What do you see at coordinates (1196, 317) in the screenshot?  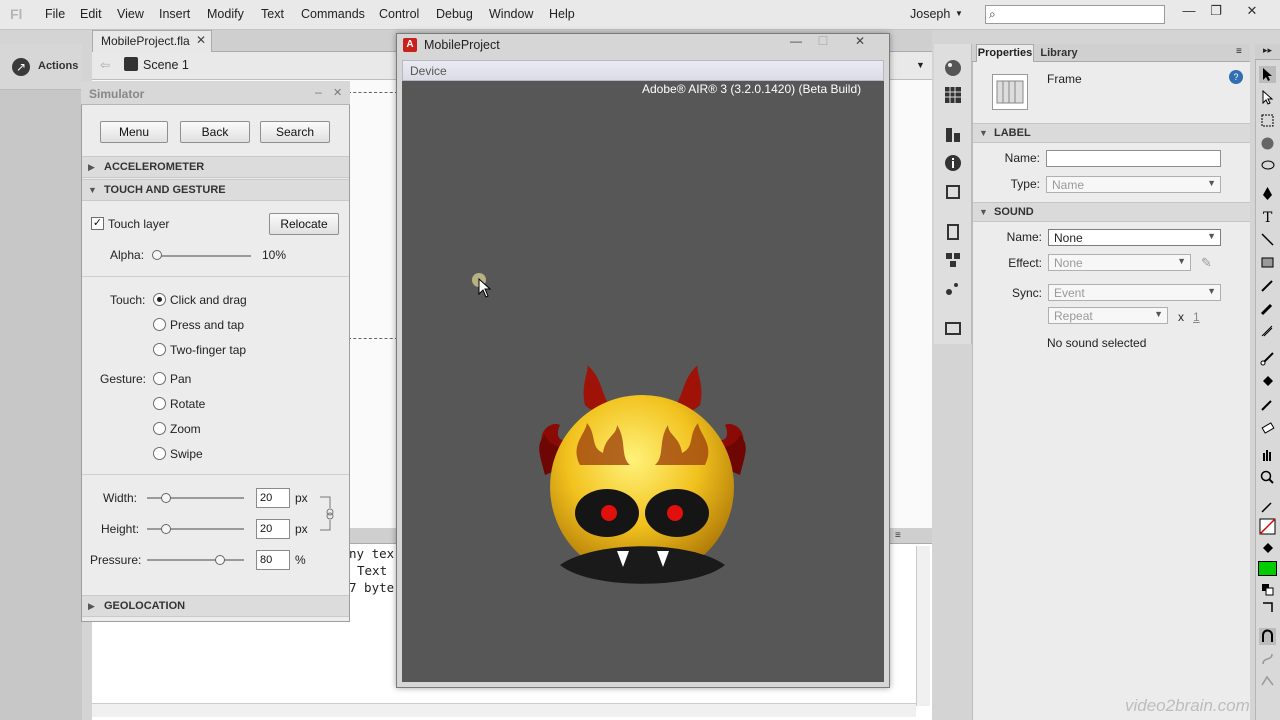 I see `repeat-count: 1` at bounding box center [1196, 317].